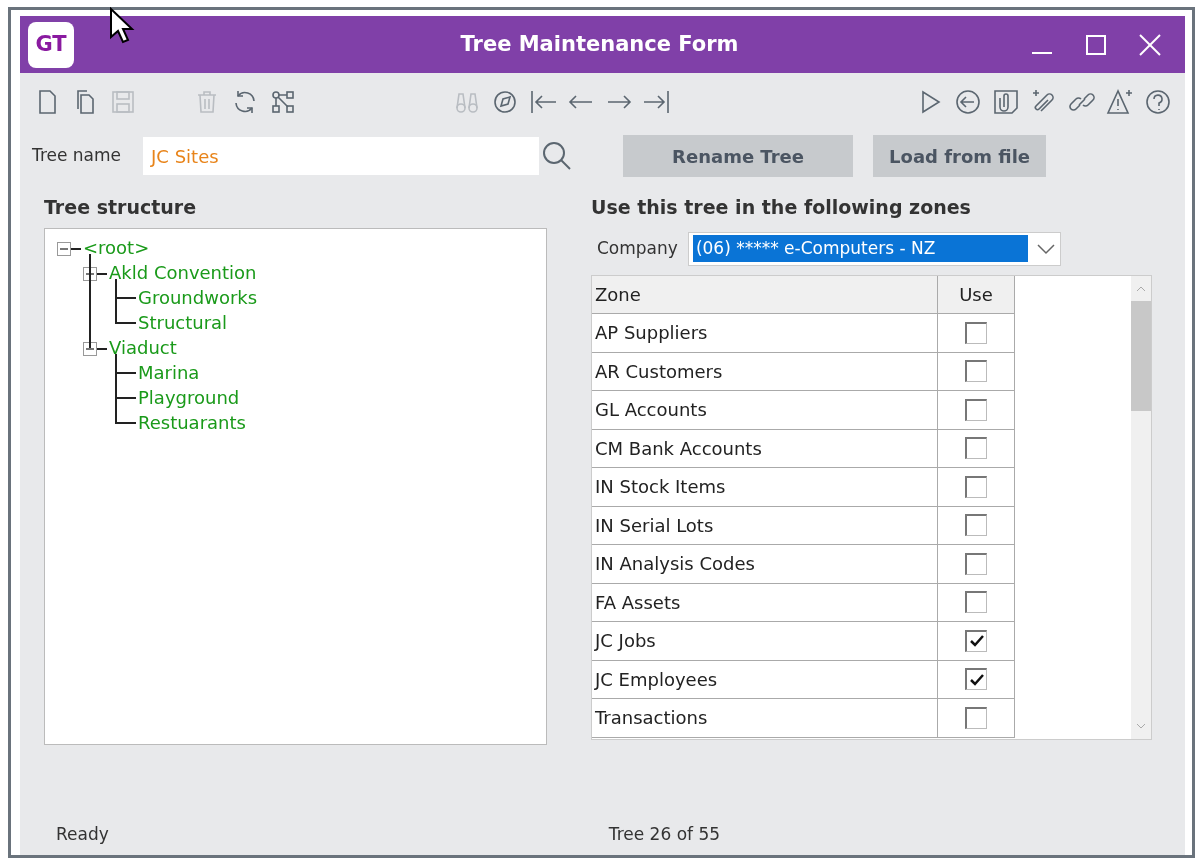 The image size is (1201, 864). Describe the element at coordinates (51, 44) in the screenshot. I see `app-logo: GT` at that location.